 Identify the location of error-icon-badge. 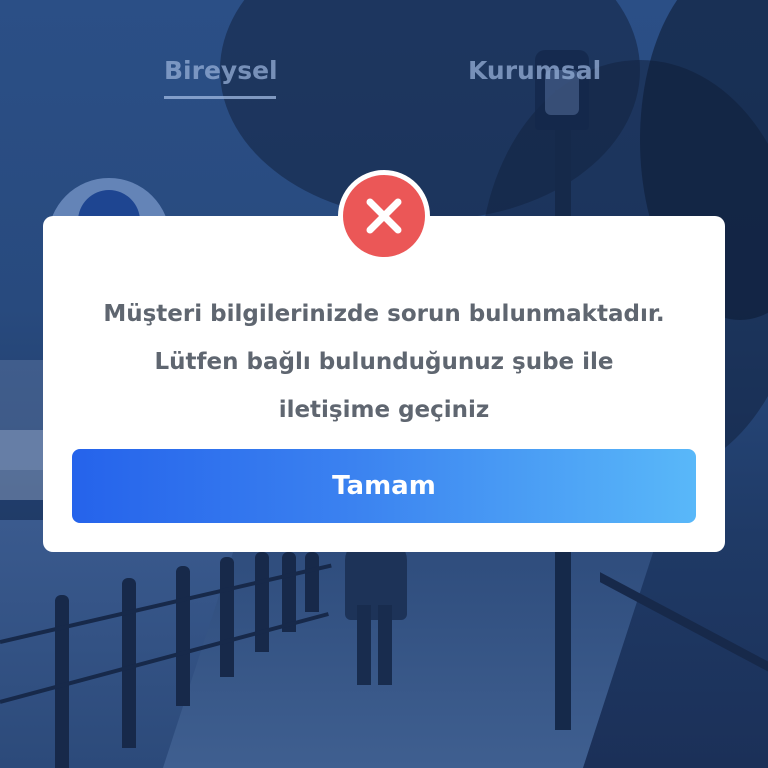
(384, 216).